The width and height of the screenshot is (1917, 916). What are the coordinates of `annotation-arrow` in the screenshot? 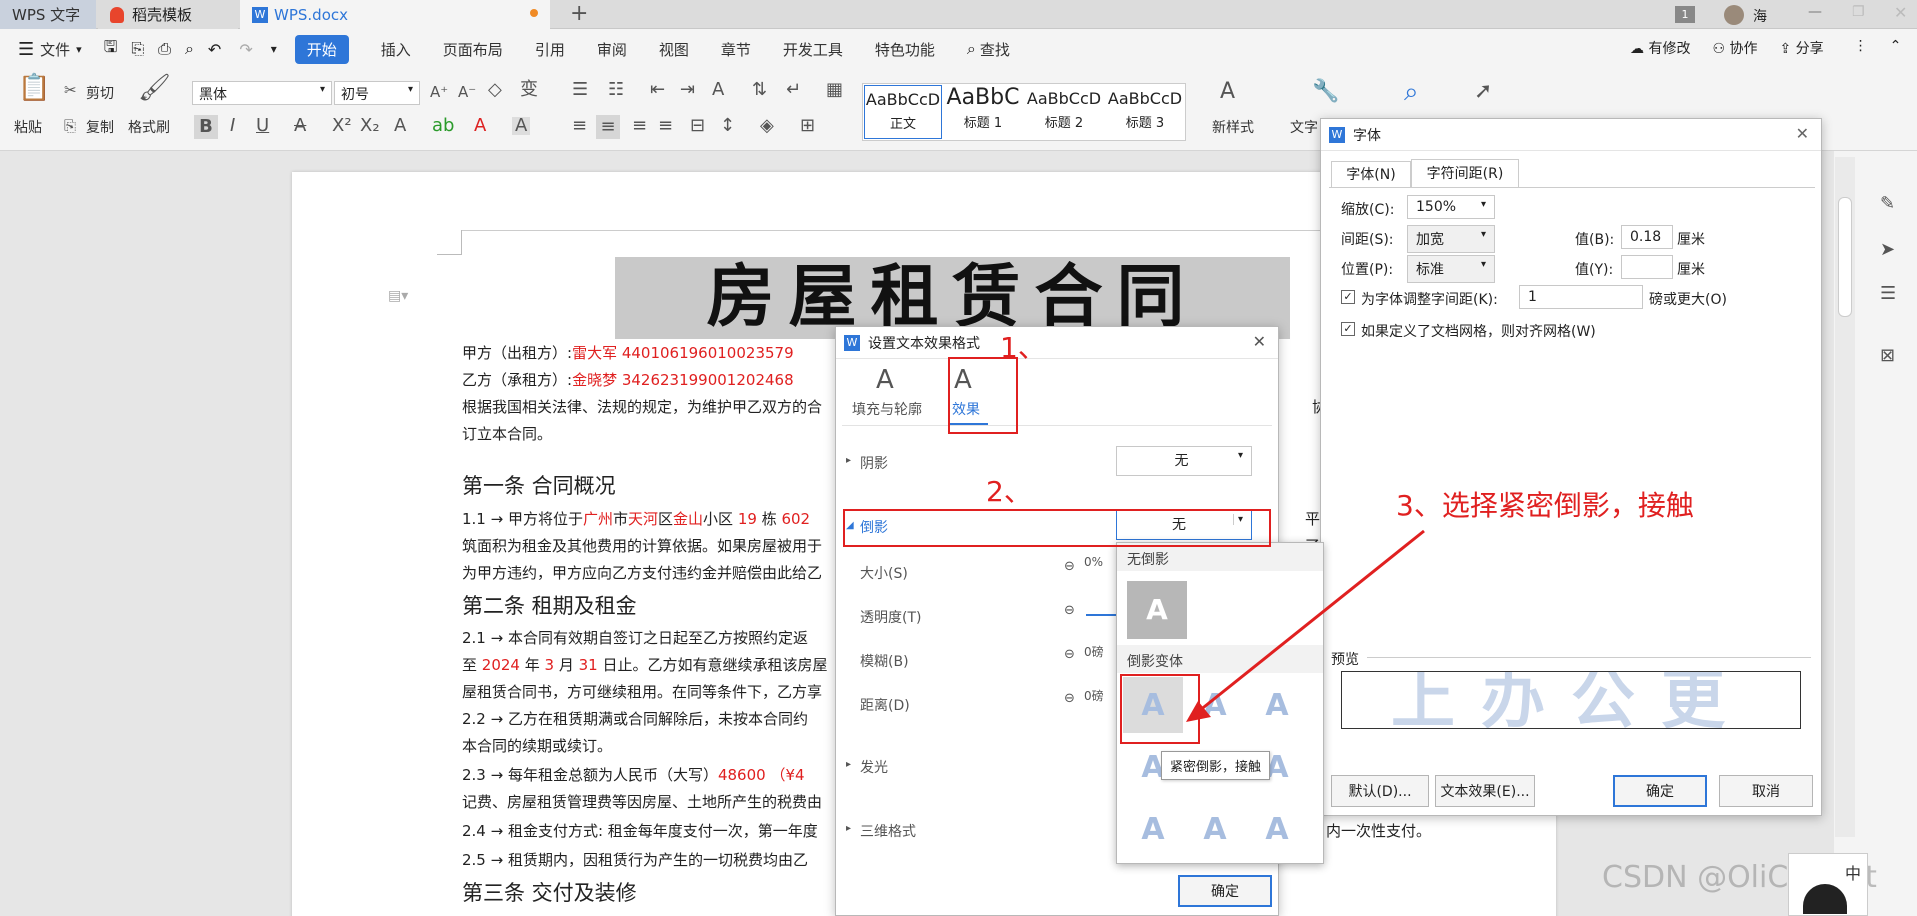 It's located at (1305, 625).